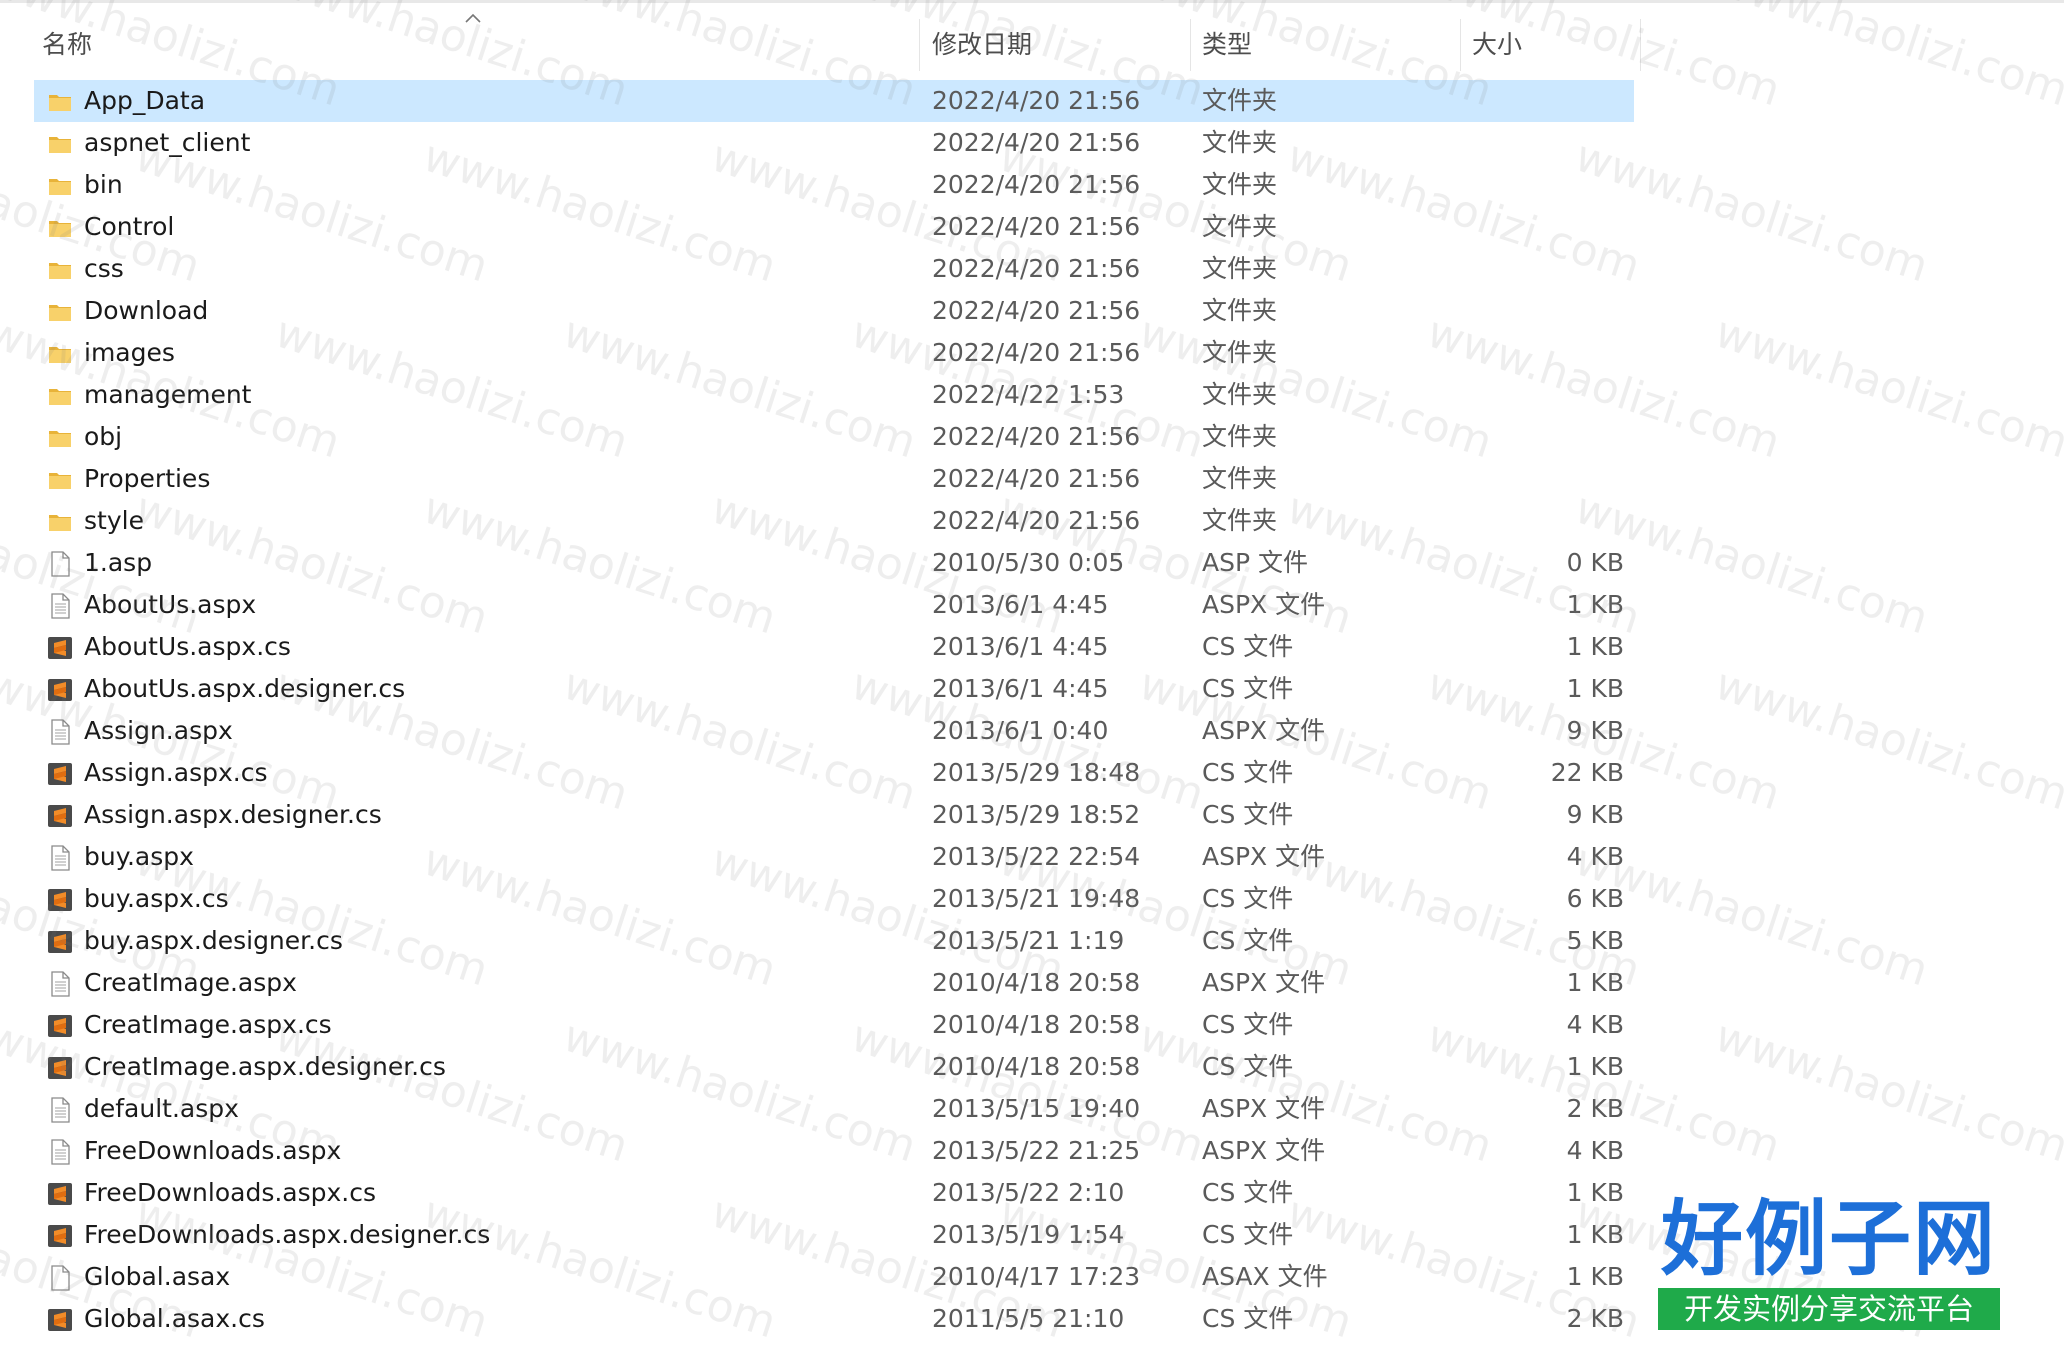  What do you see at coordinates (1036, 1108) in the screenshot?
I see `file-date: 2013/5/15 19:40` at bounding box center [1036, 1108].